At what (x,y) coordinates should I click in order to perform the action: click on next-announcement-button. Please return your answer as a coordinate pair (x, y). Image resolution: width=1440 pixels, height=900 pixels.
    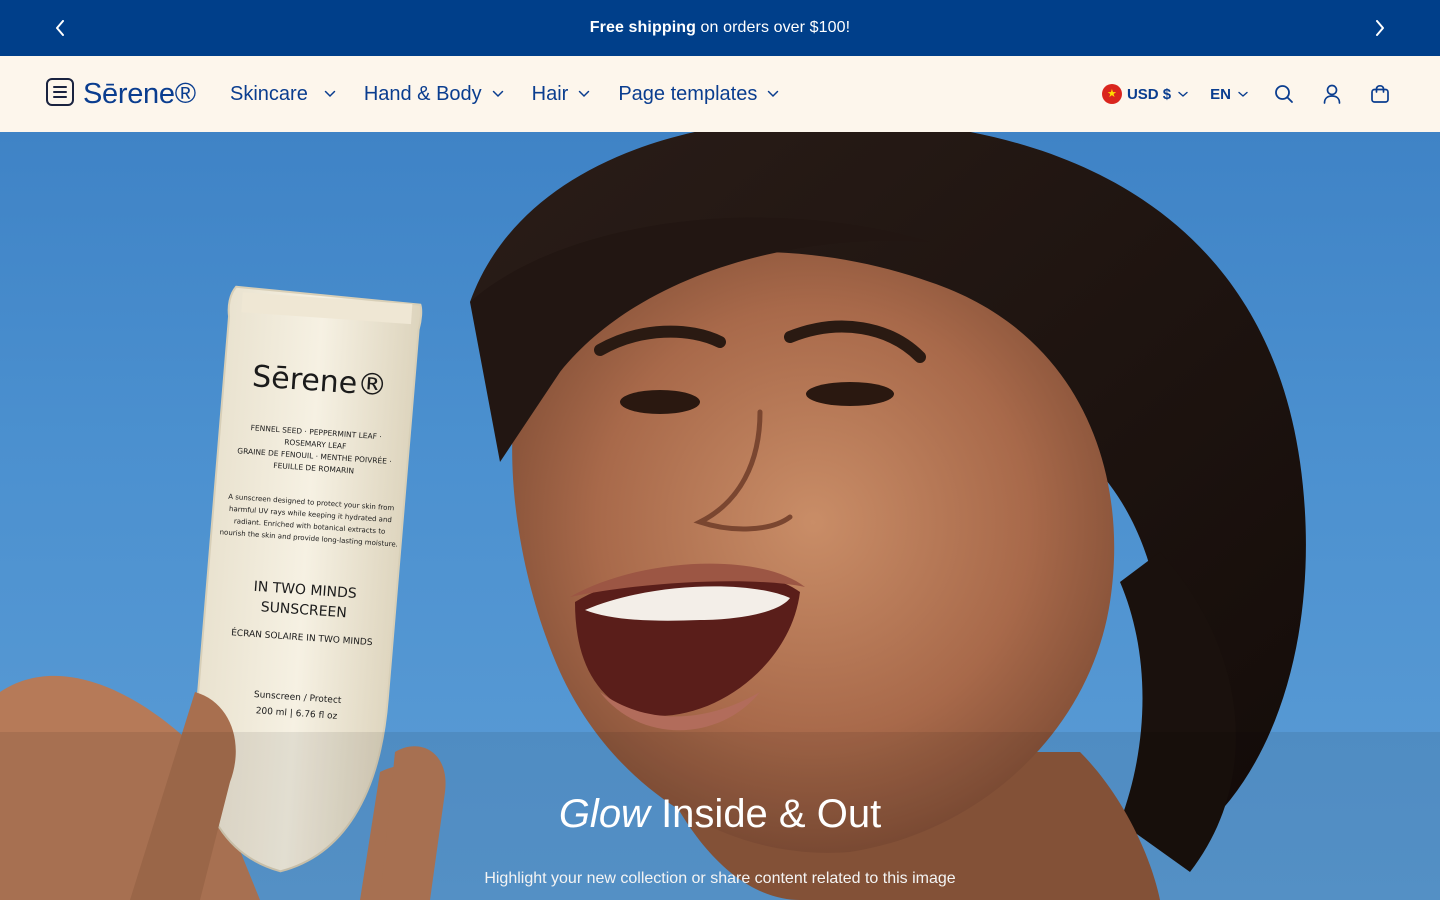
    Looking at the image, I should click on (1380, 28).